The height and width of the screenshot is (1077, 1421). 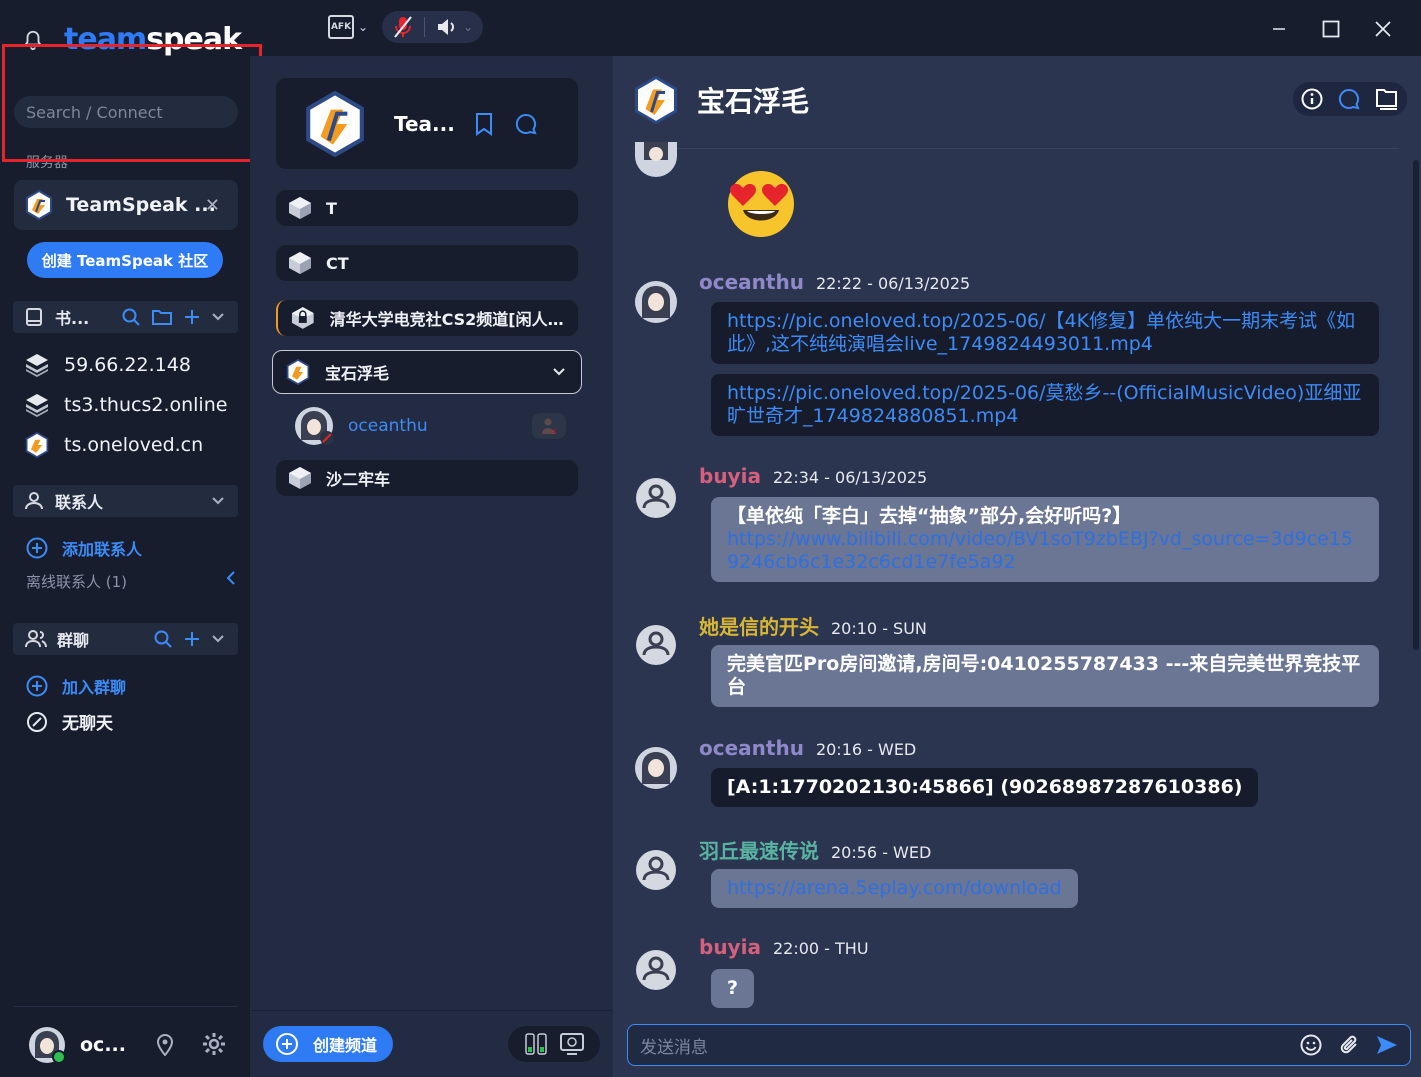 What do you see at coordinates (733, 988) in the screenshot?
I see `message-text: ?` at bounding box center [733, 988].